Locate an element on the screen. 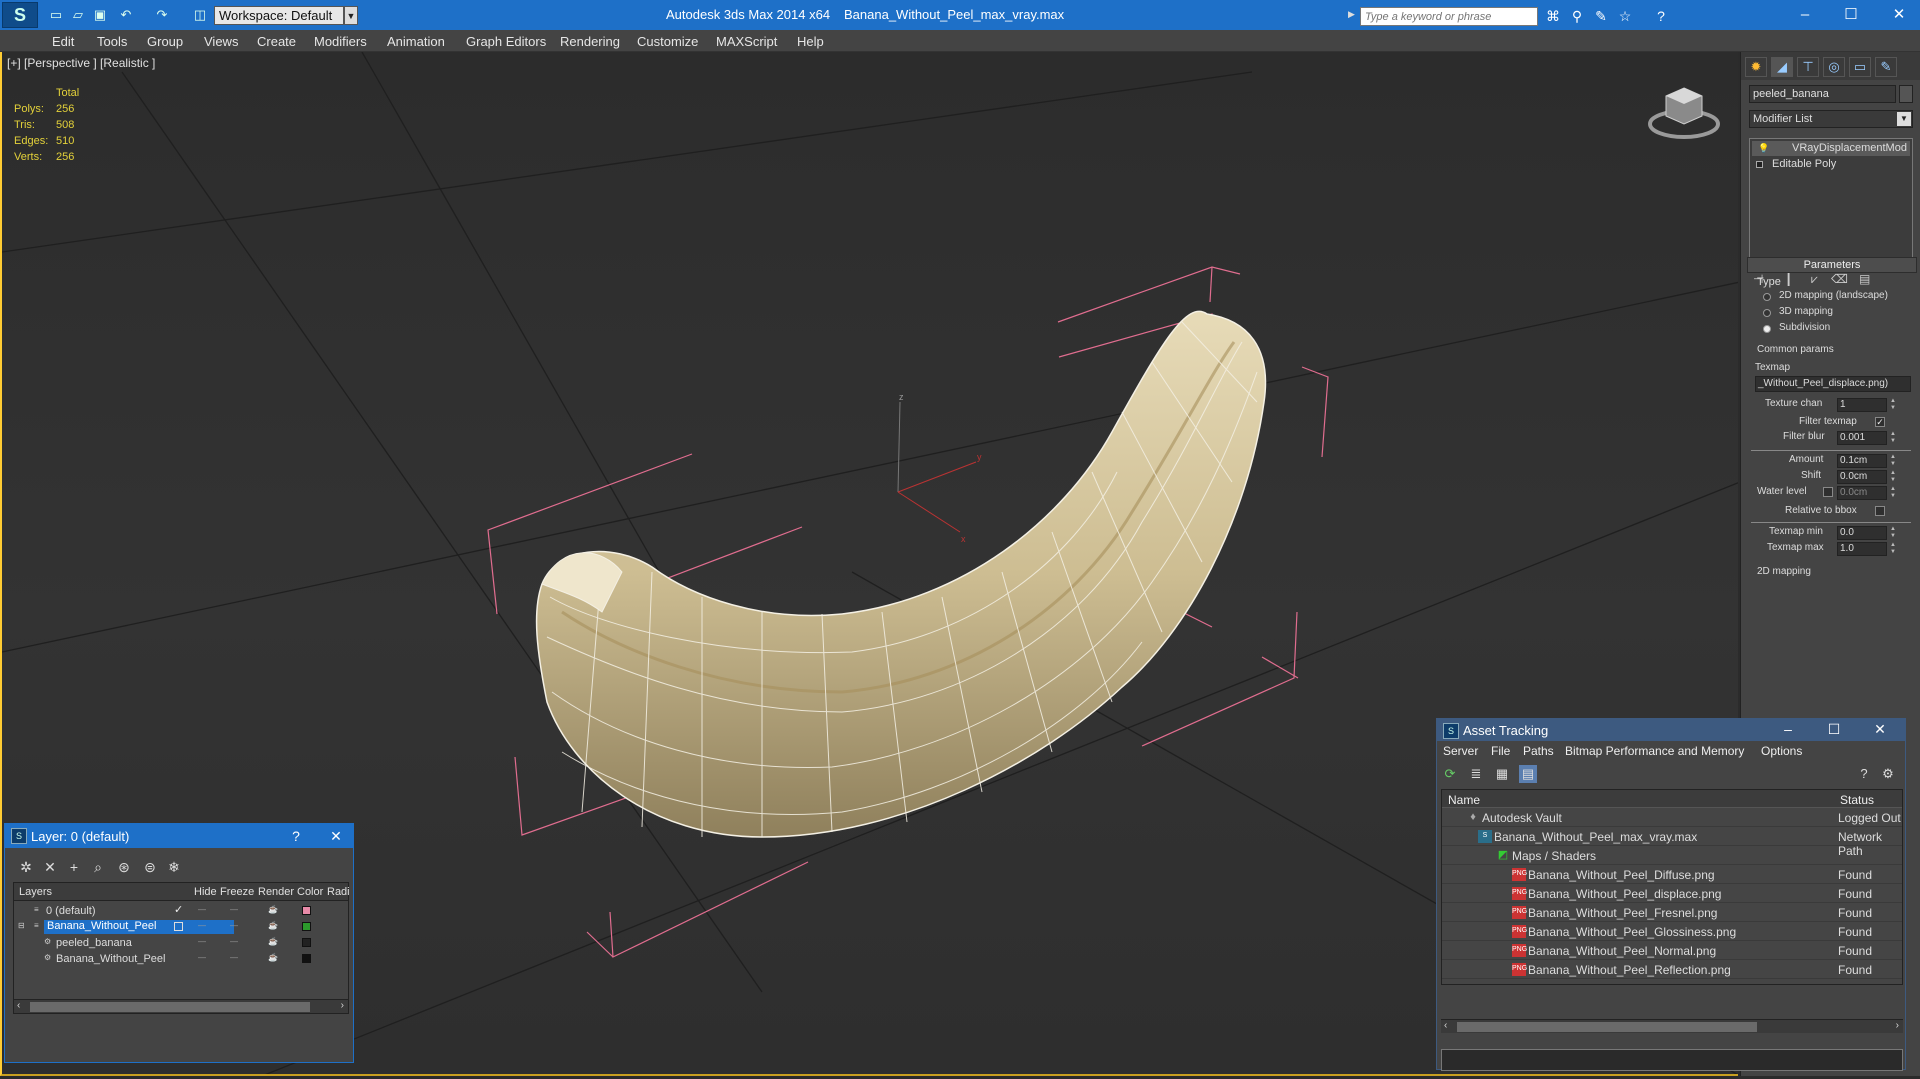  asset-row: ♦ Autodesk Vault Logged Out is located at coordinates (1672, 817).